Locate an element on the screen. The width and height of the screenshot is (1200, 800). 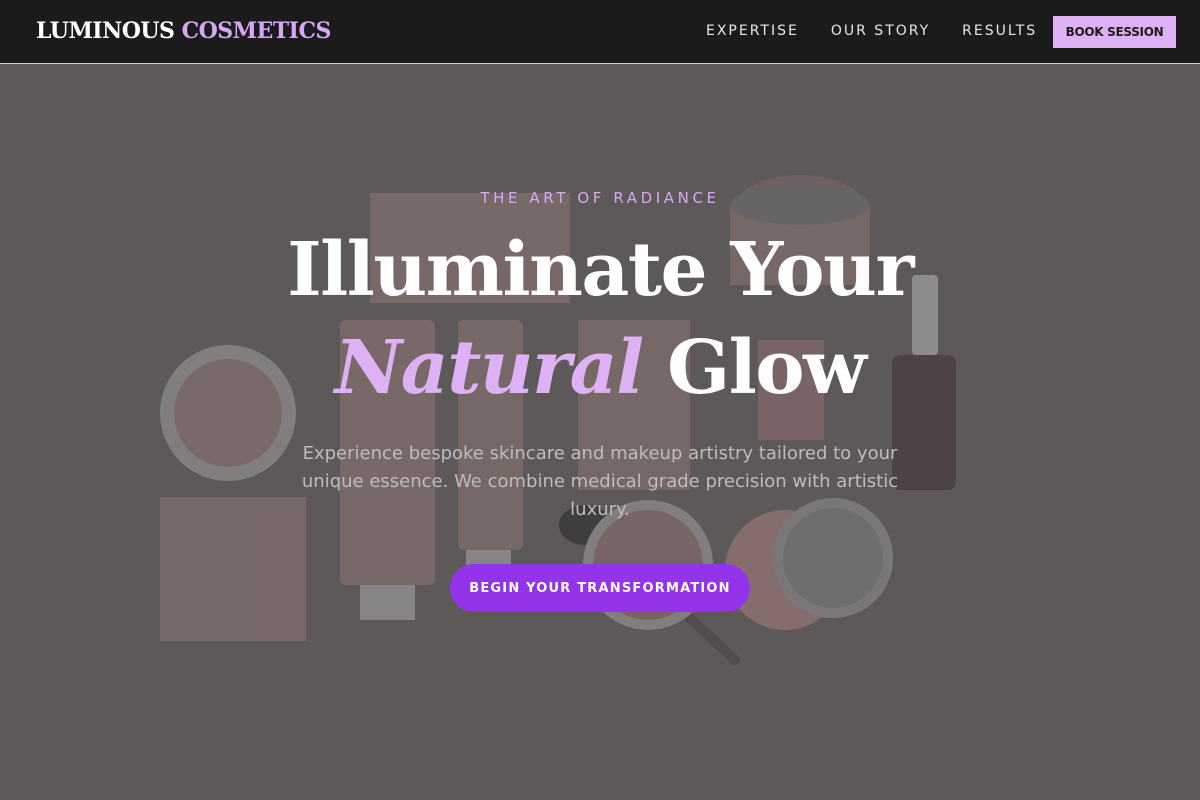
begin-transformation-button: BEGIN YOUR TRANSFORMATION is located at coordinates (600, 588).